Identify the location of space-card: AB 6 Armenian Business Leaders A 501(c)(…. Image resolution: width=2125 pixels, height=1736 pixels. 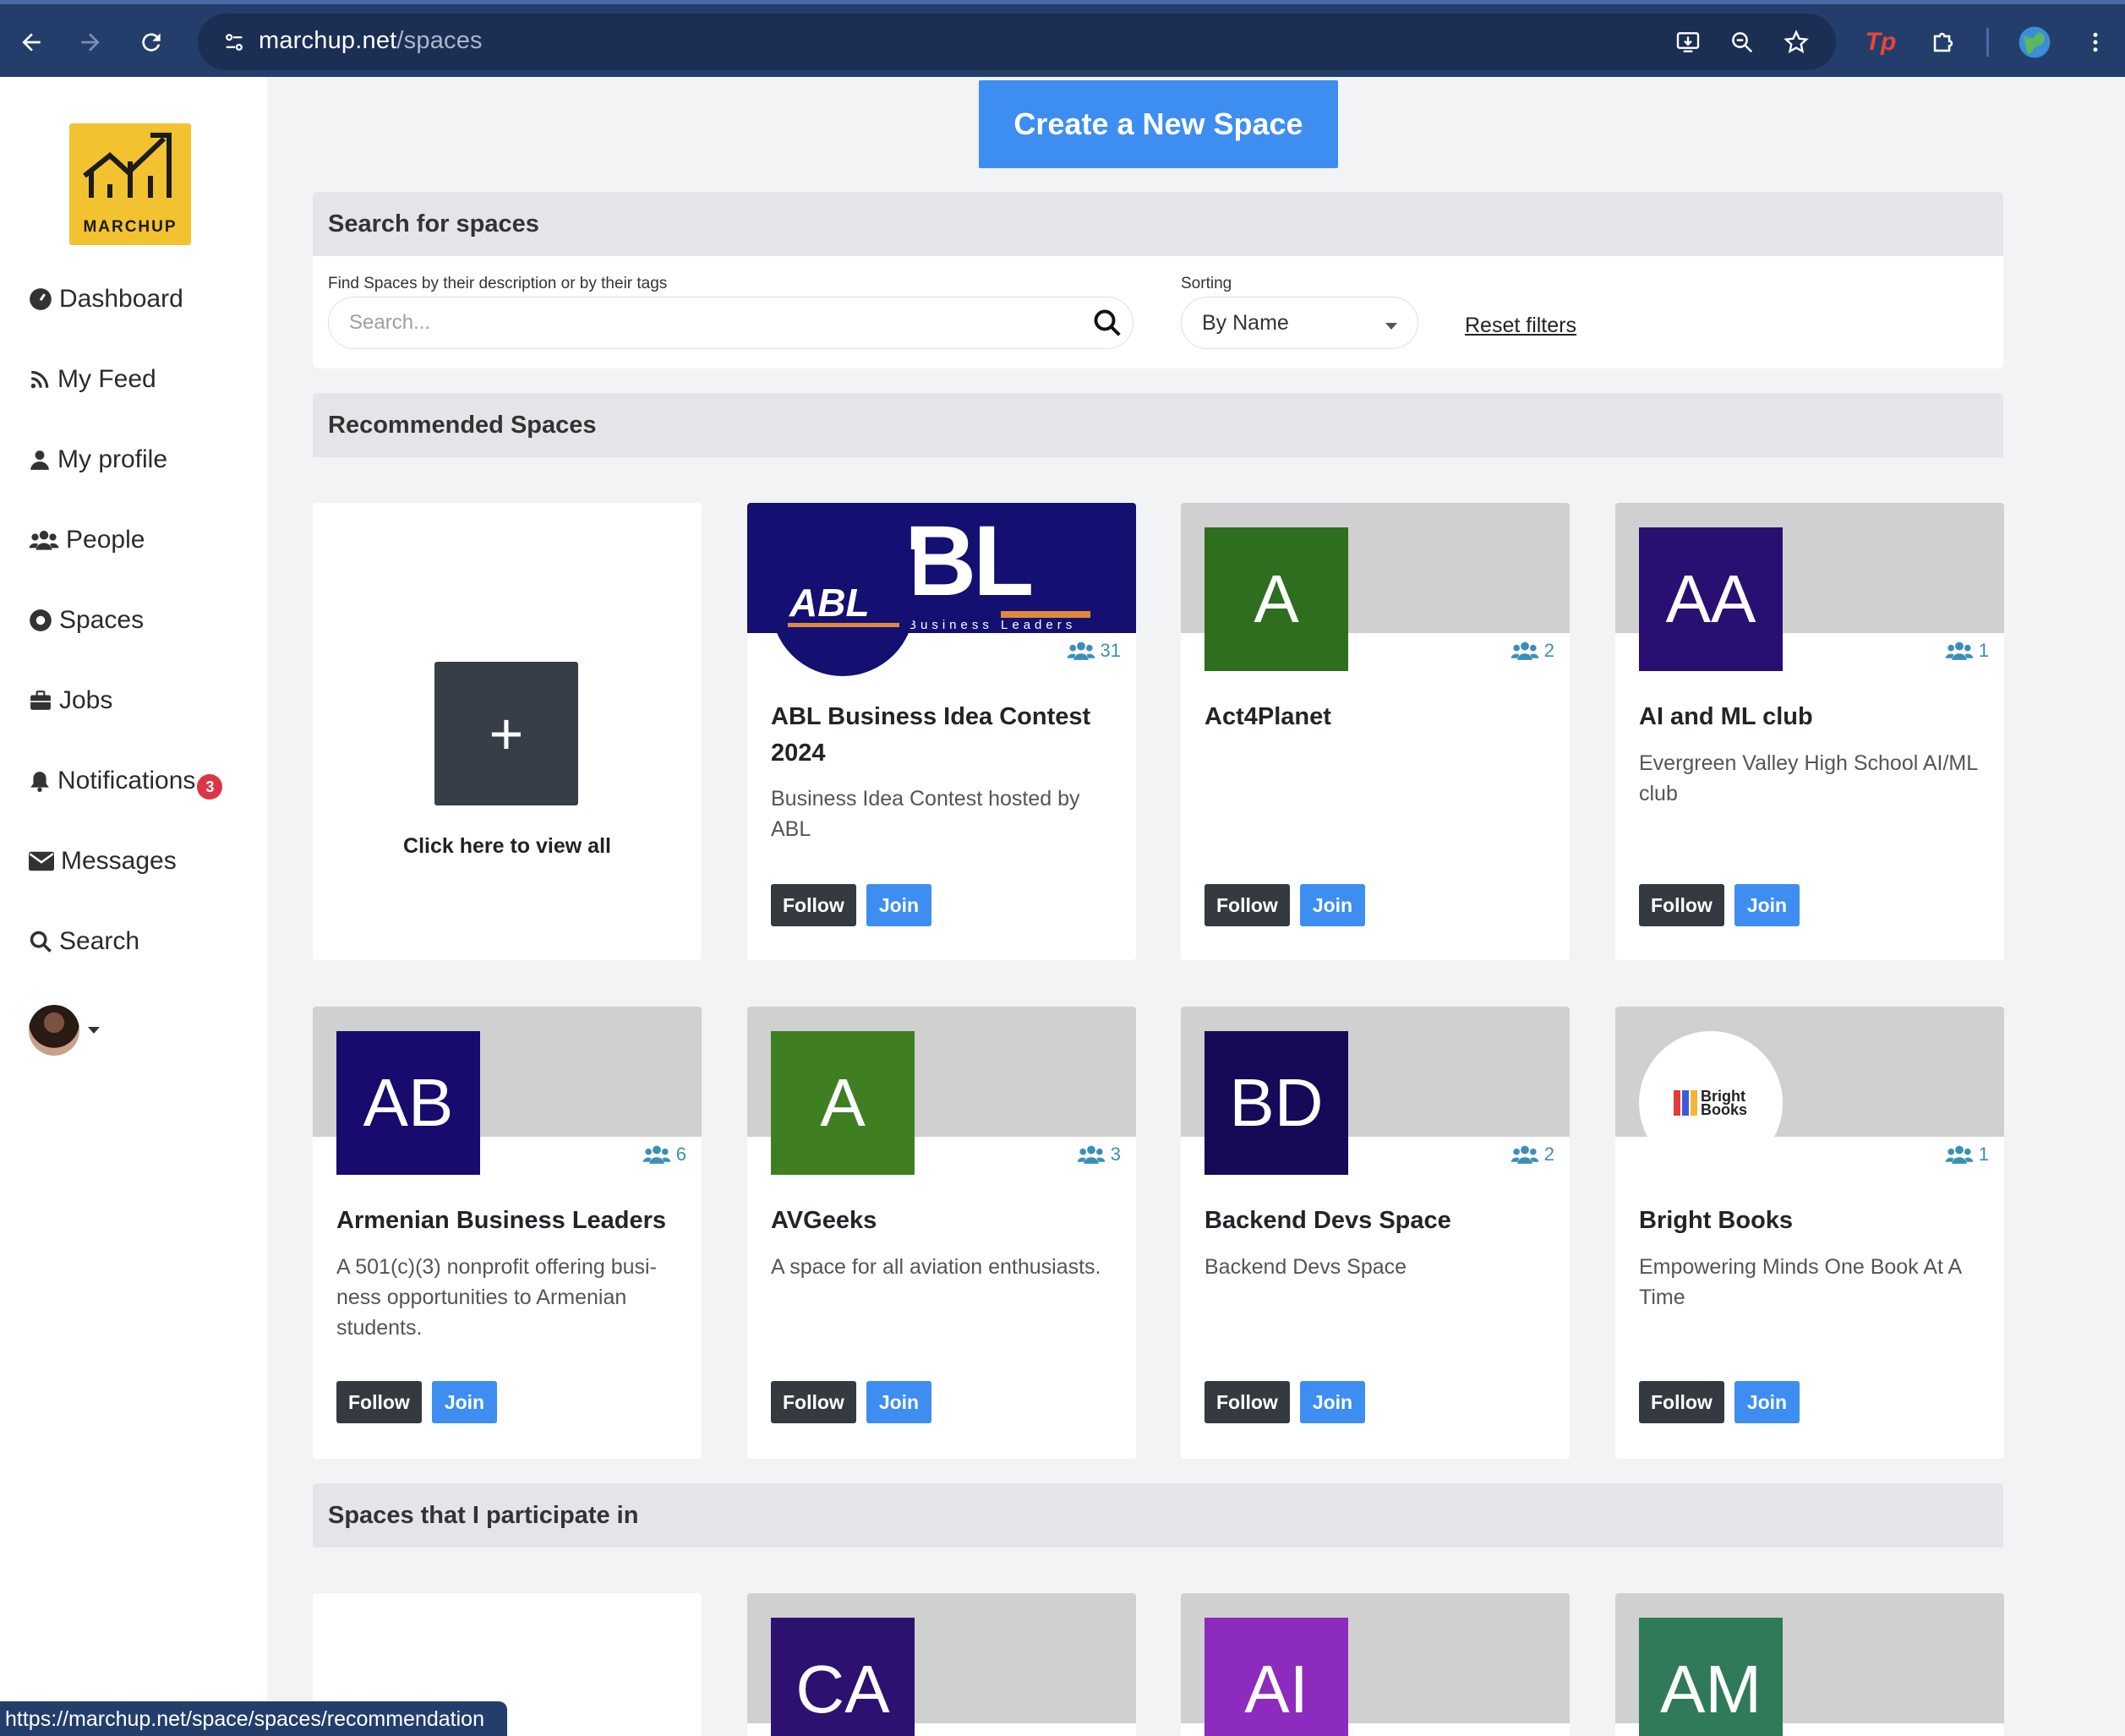
(507, 1233).